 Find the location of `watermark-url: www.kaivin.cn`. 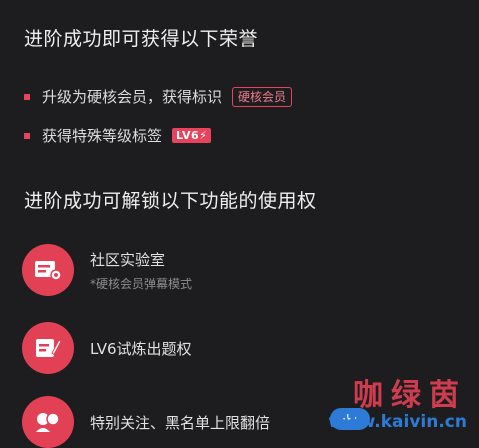

watermark-url: www.kaivin.cn is located at coordinates (397, 422).